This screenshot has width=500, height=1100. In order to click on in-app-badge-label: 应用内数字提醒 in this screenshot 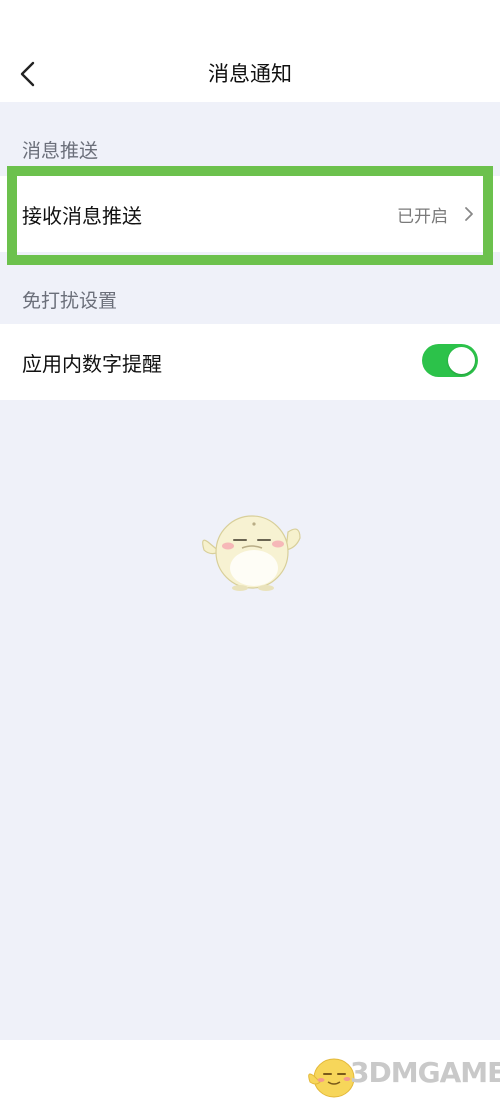, I will do `click(92, 364)`.